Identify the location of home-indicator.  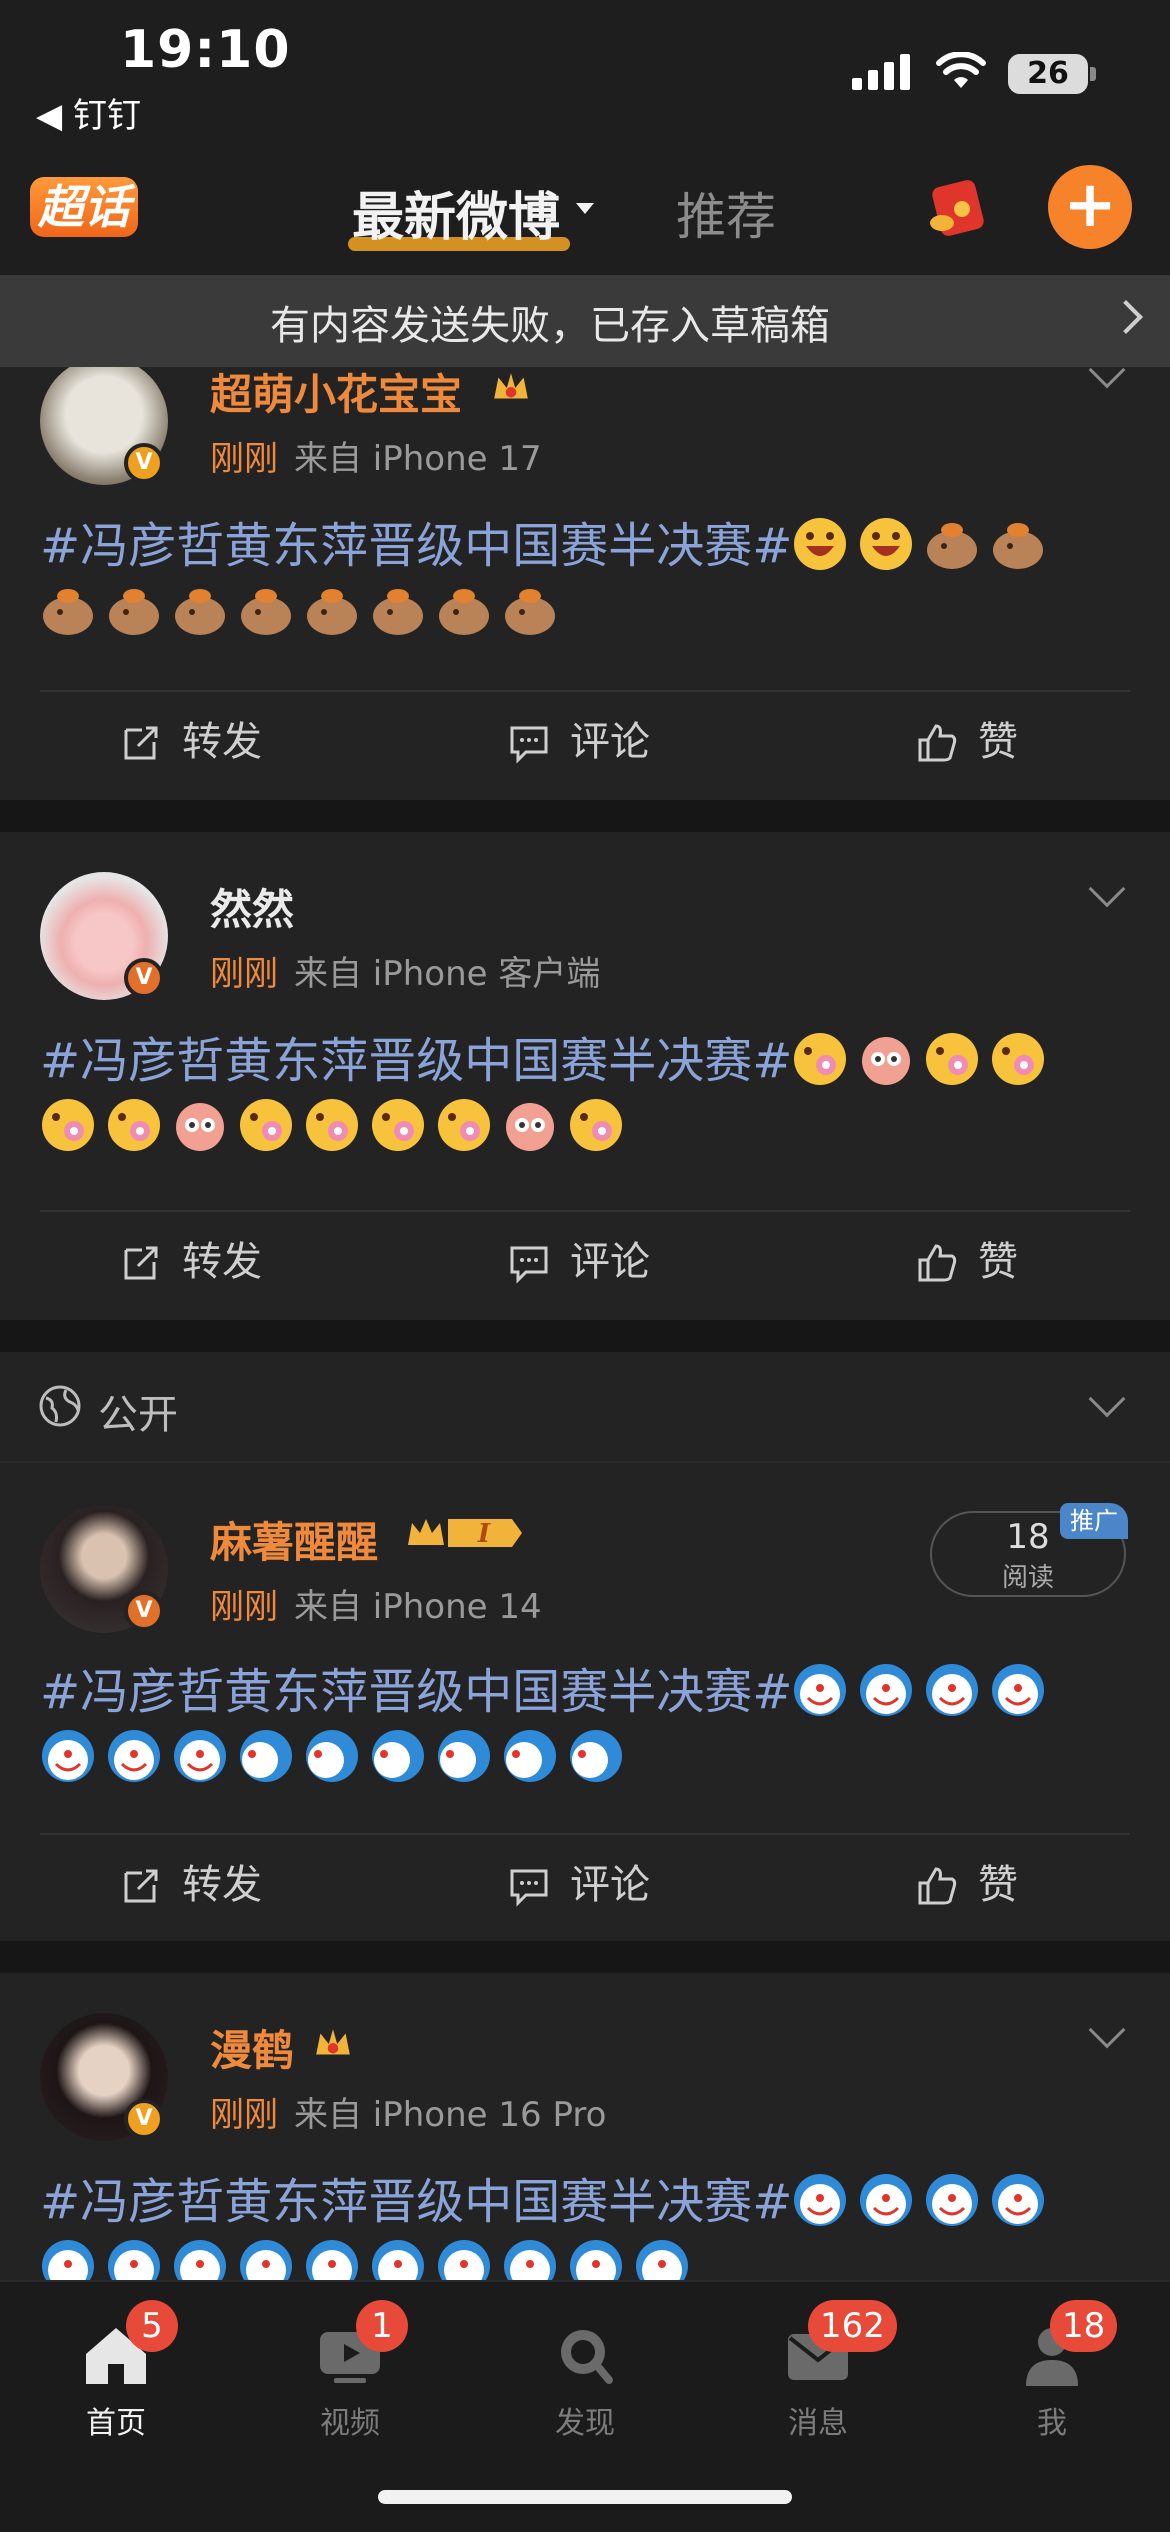
(585, 2497).